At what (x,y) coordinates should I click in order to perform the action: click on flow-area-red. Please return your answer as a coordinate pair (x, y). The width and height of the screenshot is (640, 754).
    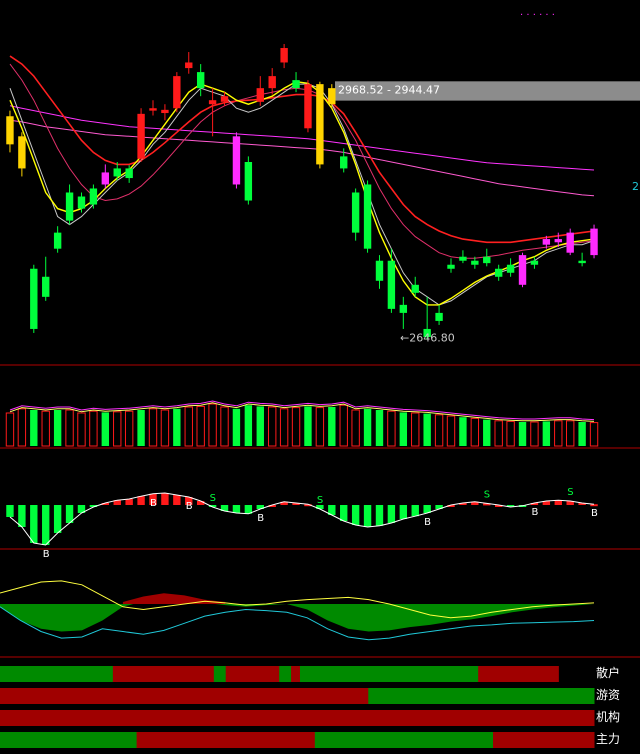
    Looking at the image, I should click on (174, 598).